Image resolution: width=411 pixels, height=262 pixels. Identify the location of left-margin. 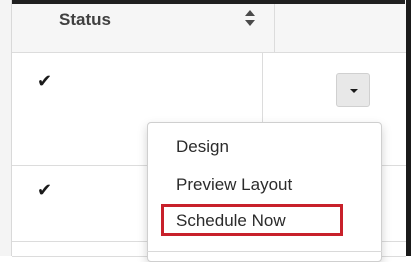
(5, 128).